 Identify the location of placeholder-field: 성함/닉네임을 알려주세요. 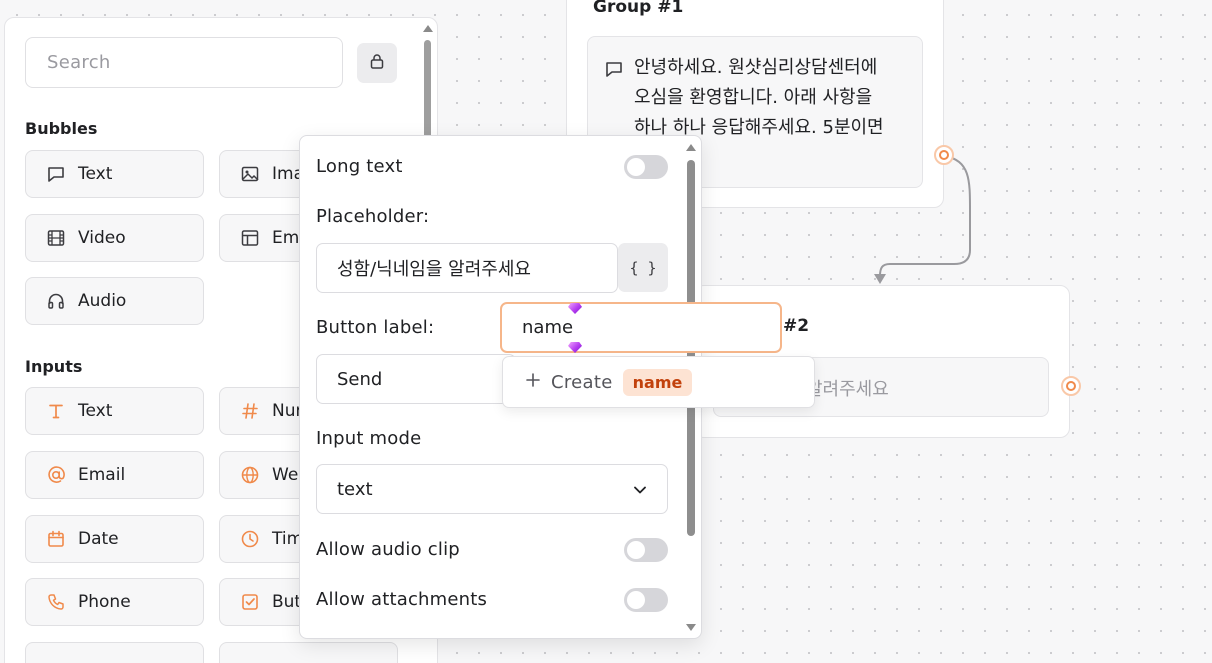
(467, 268).